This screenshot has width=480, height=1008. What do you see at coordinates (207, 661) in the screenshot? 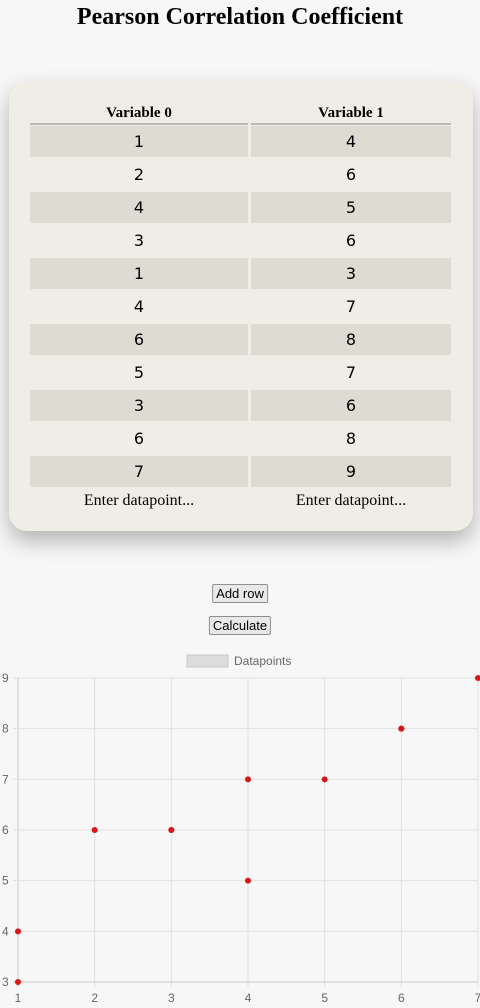
I see `legend-swatch` at bounding box center [207, 661].